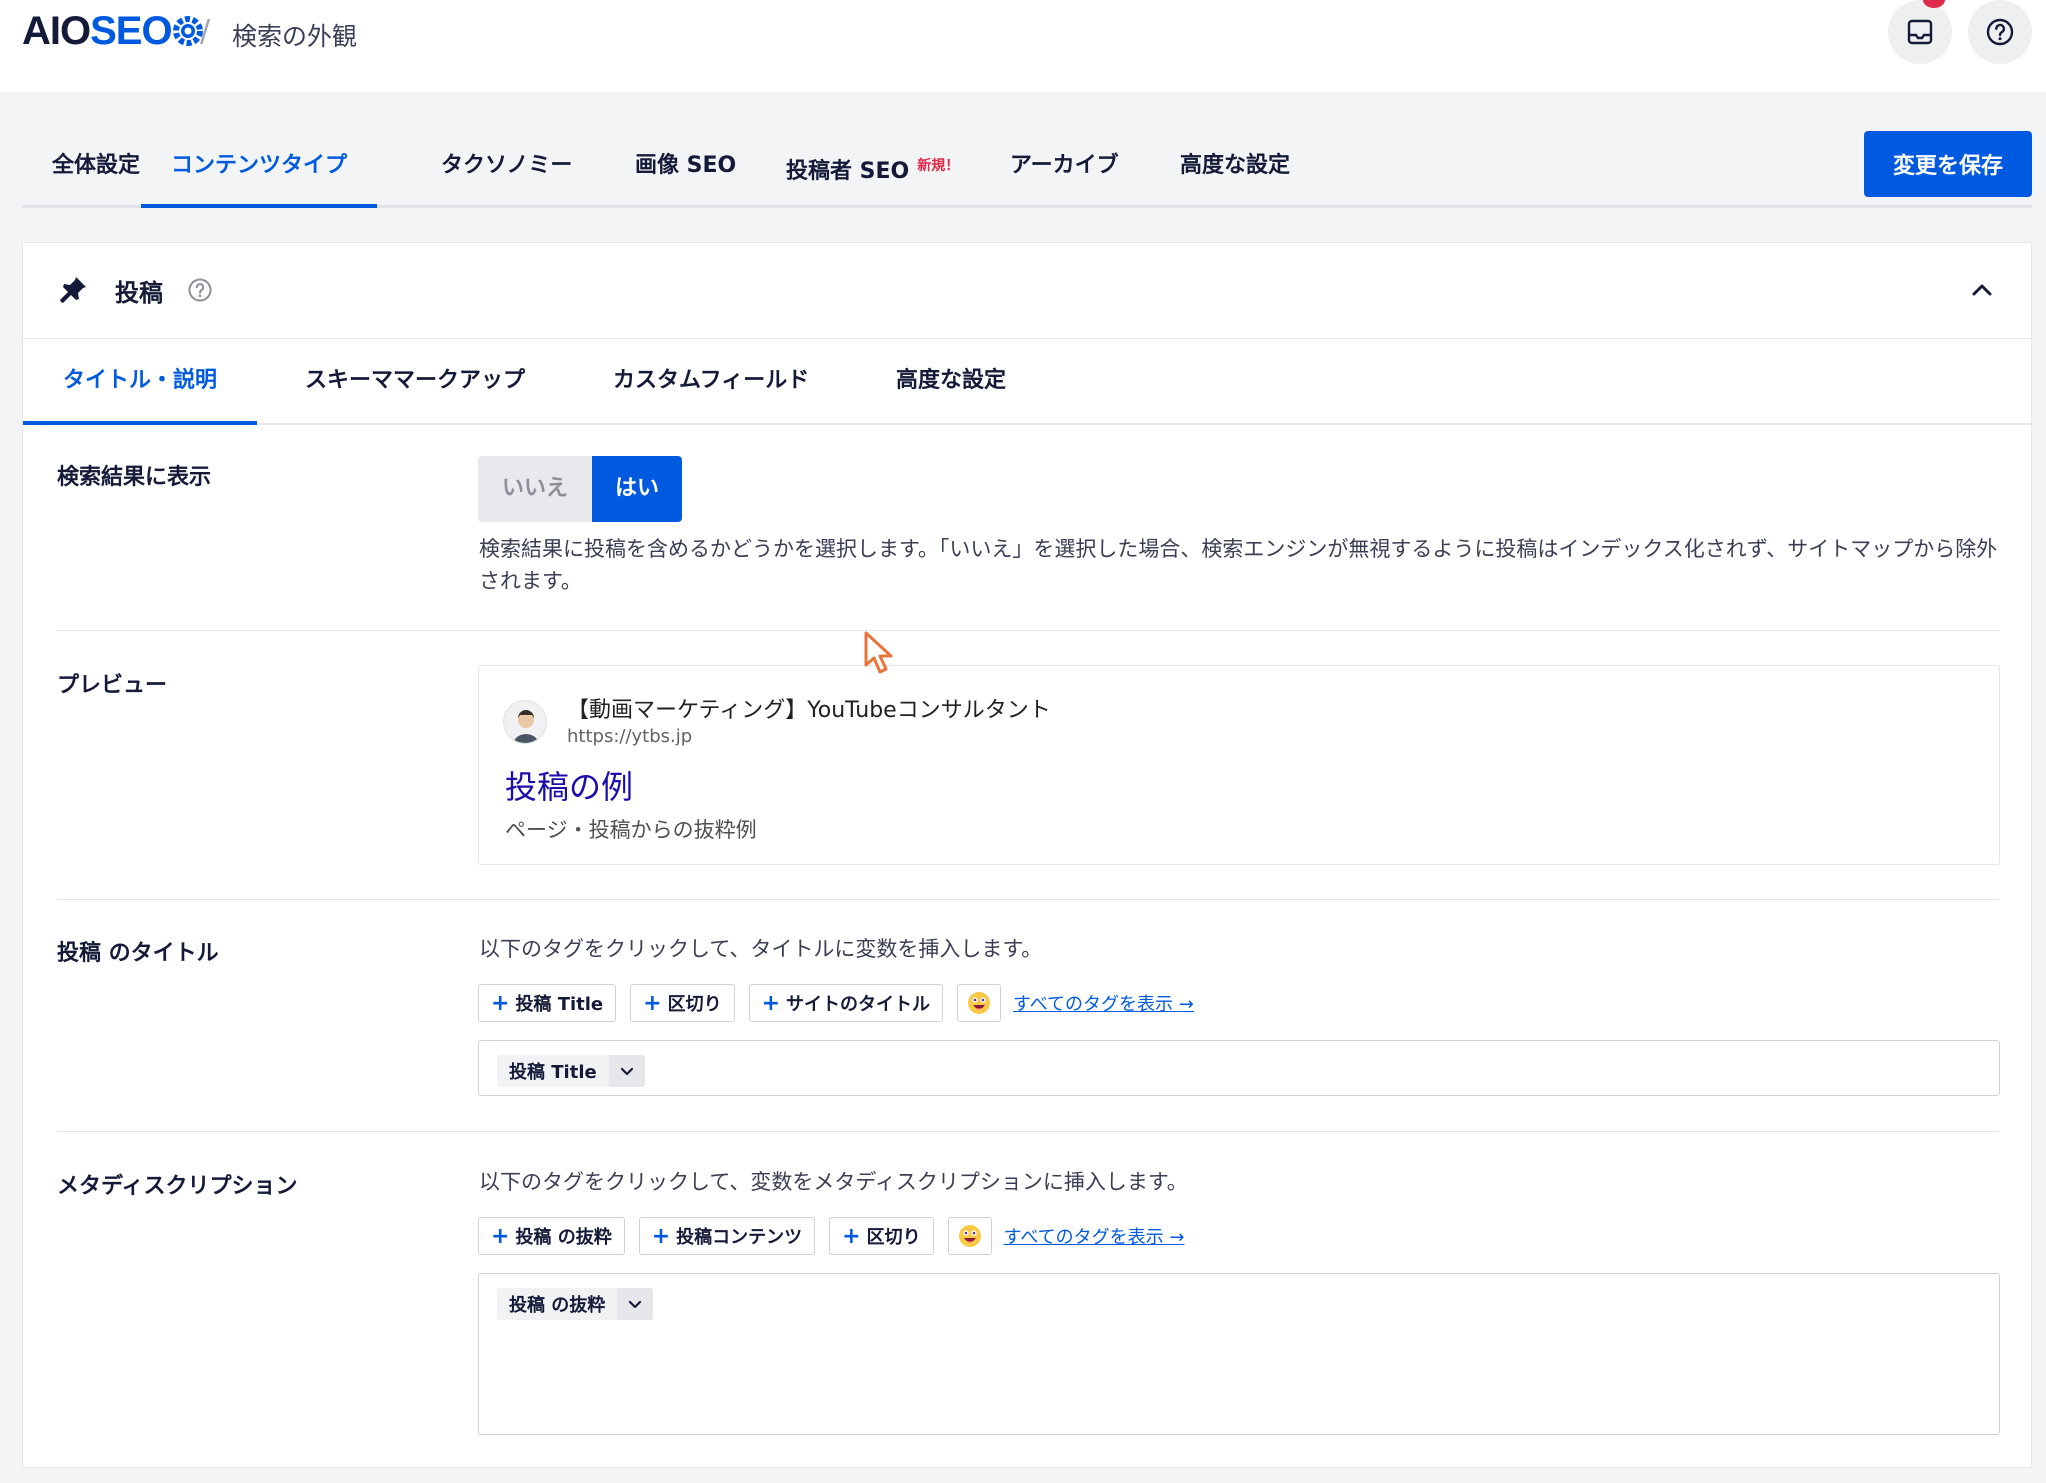 This screenshot has width=2046, height=1483. Describe the element at coordinates (96, 169) in the screenshot. I see `tab-general-settings: 全体設定` at that location.